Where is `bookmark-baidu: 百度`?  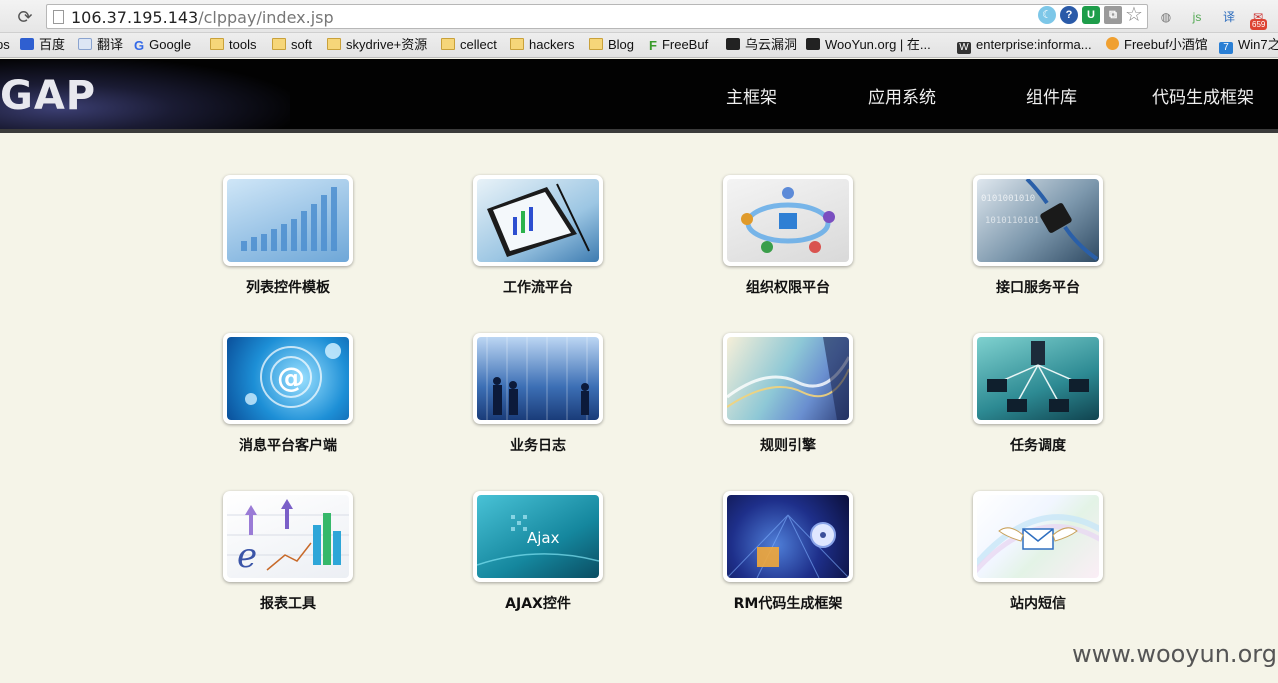 bookmark-baidu: 百度 is located at coordinates (42, 45).